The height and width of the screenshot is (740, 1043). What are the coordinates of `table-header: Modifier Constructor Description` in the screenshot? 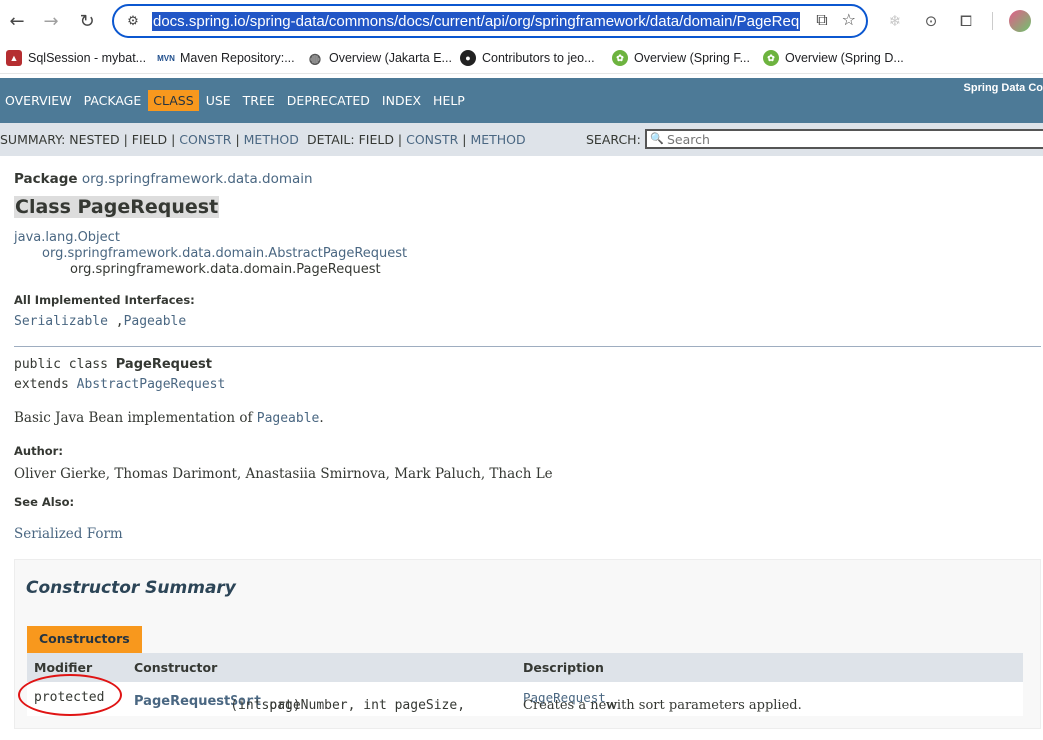 It's located at (525, 667).